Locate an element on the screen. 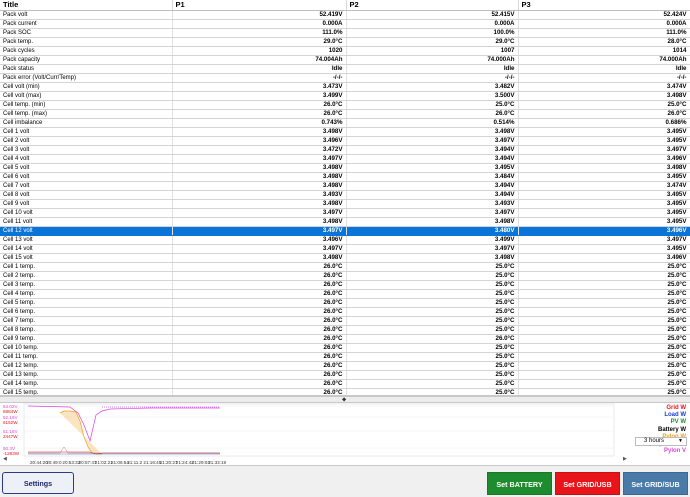  row-label: Cell 3 volt is located at coordinates (86, 150).